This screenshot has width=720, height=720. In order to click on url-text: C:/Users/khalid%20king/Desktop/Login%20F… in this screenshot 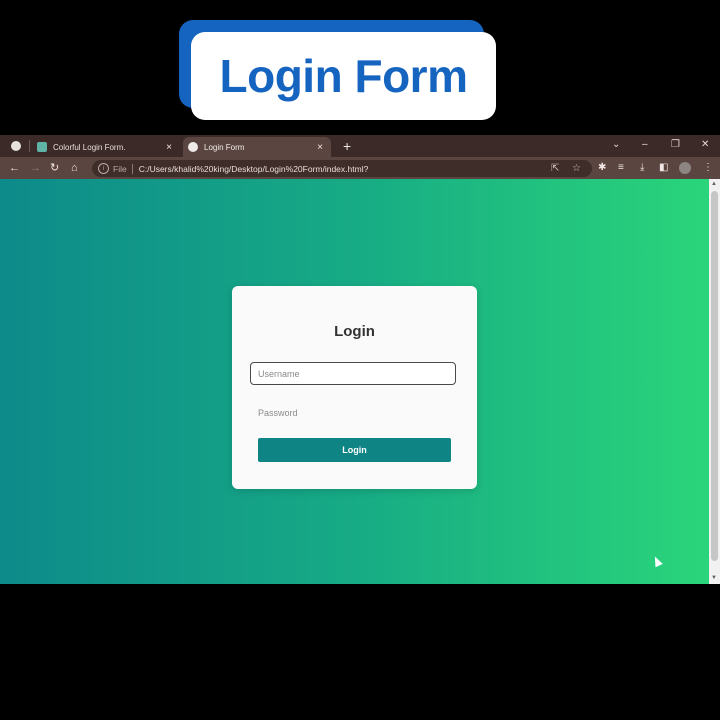, I will do `click(254, 169)`.